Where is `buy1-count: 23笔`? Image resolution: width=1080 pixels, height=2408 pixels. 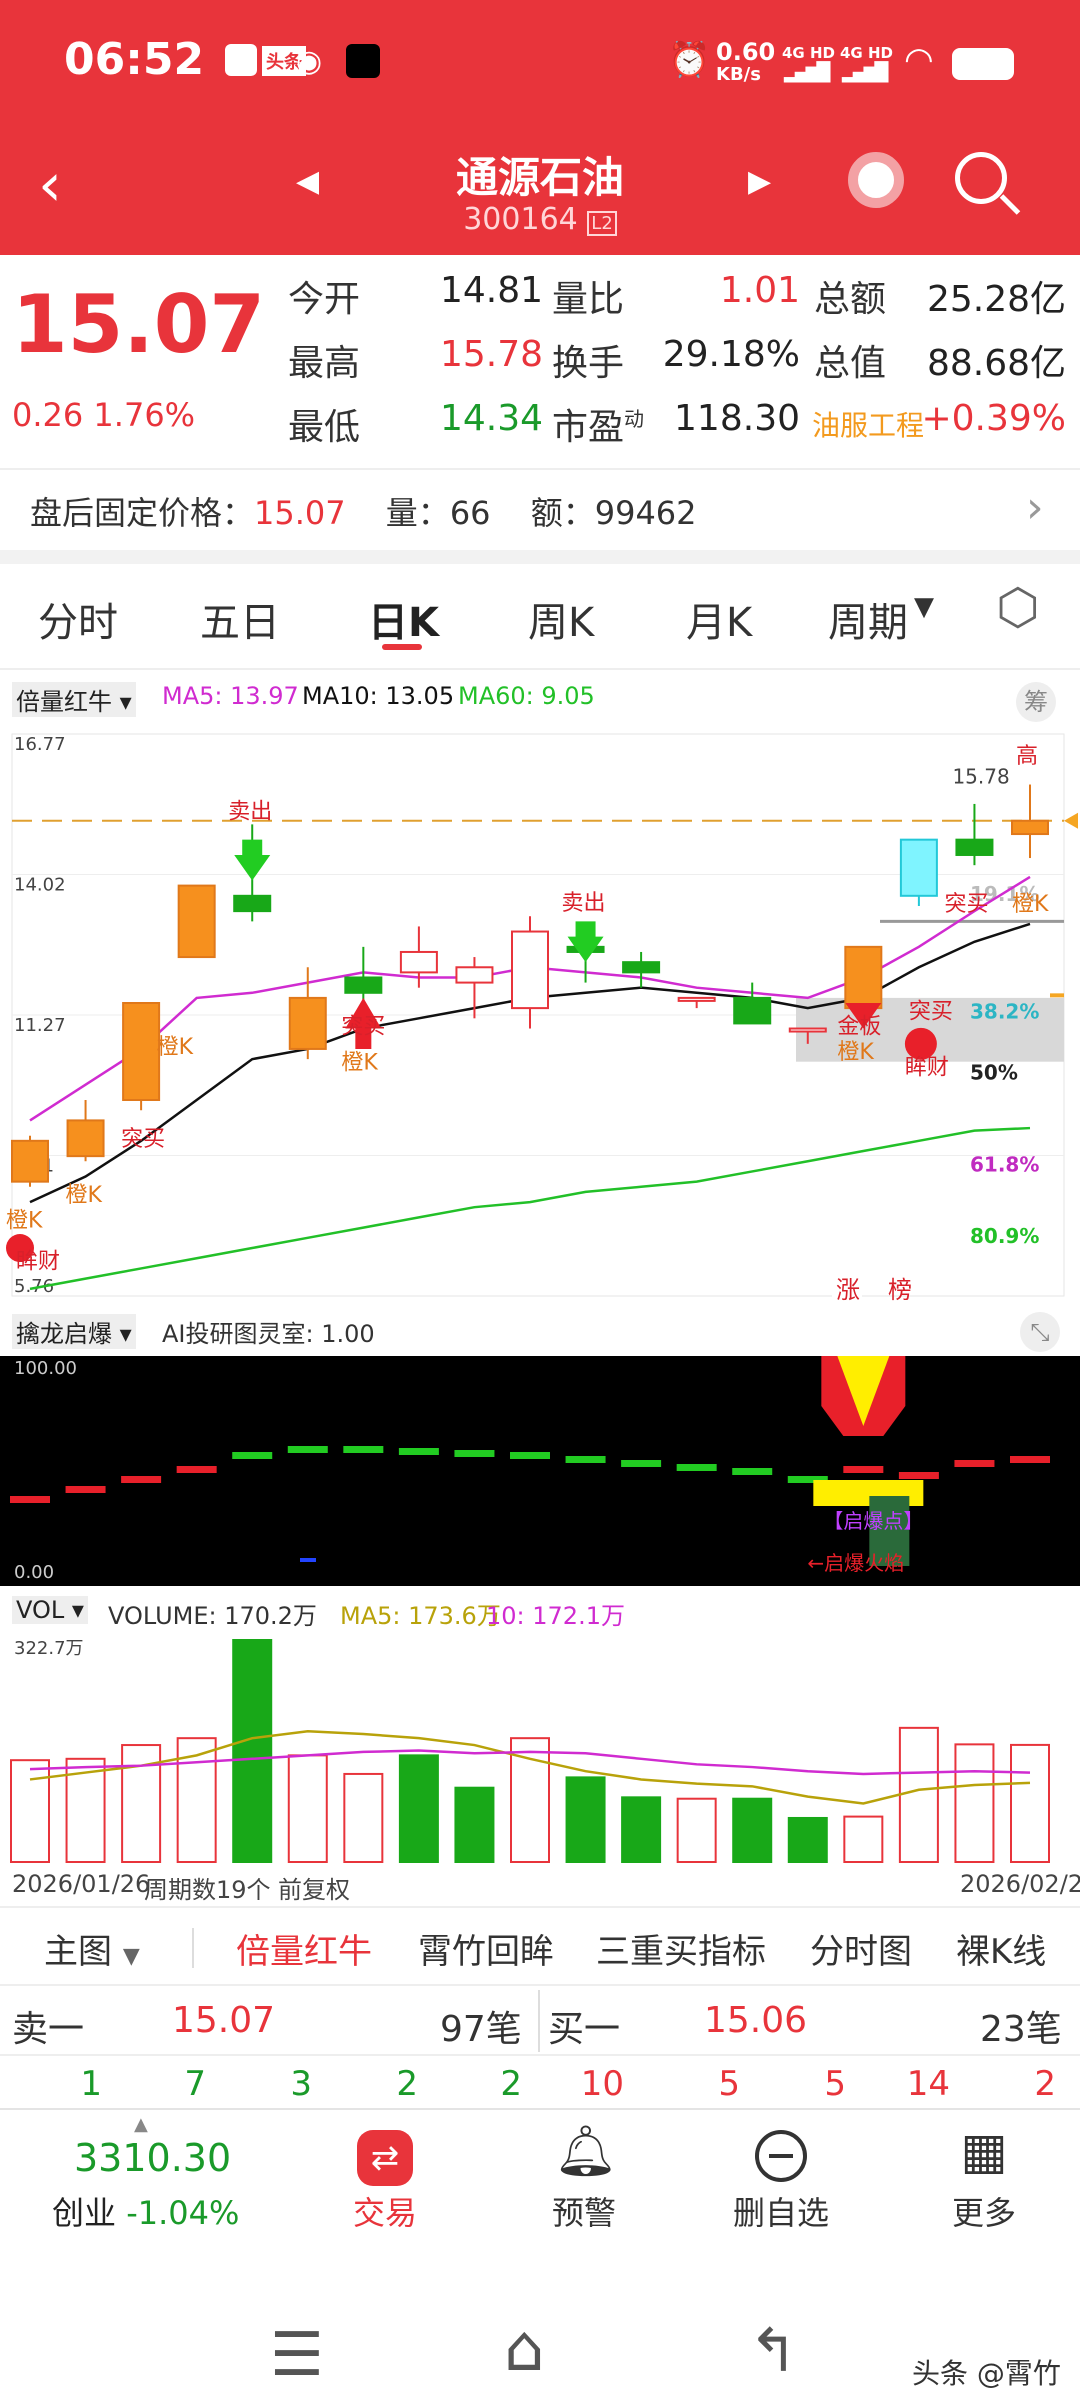 buy1-count: 23笔 is located at coordinates (1021, 2029).